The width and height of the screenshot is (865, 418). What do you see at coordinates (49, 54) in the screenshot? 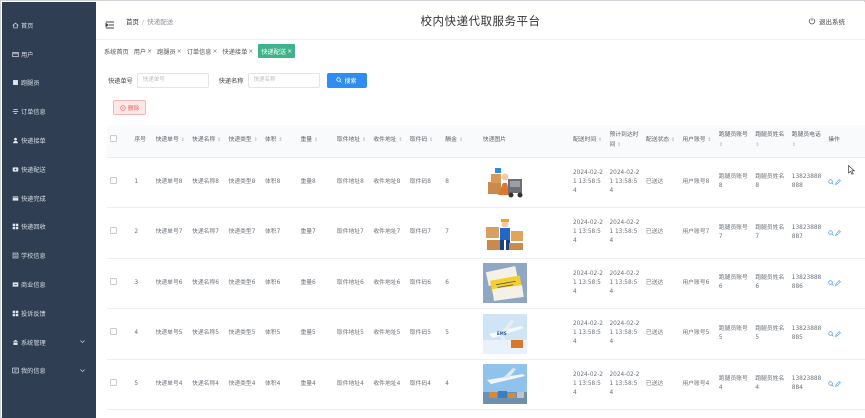
I see `sidebar-item-1: 用户` at bounding box center [49, 54].